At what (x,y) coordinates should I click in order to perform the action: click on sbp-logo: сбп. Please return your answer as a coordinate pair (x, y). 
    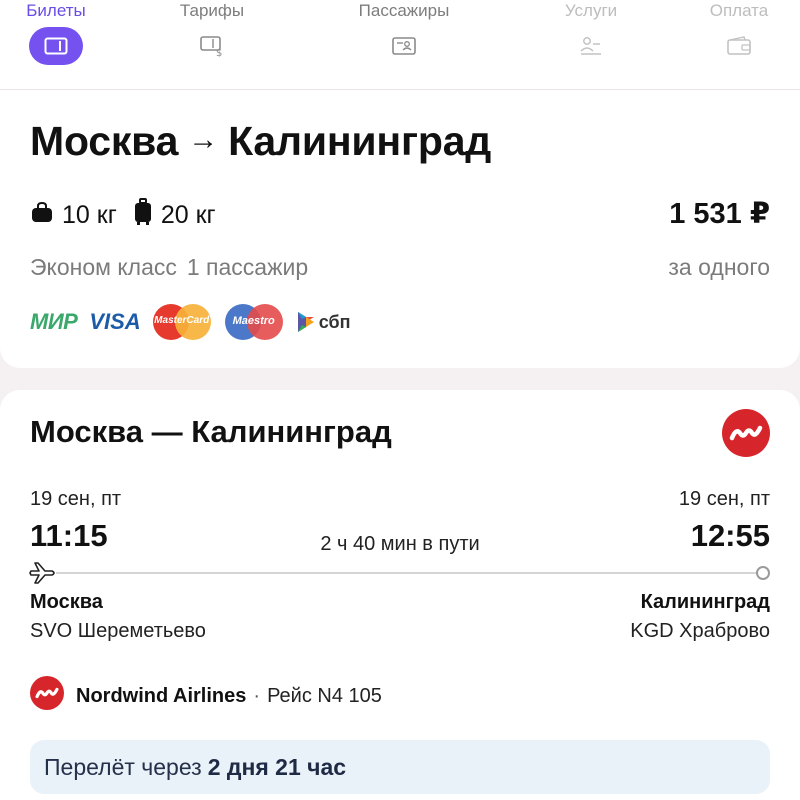
    Looking at the image, I should click on (324, 322).